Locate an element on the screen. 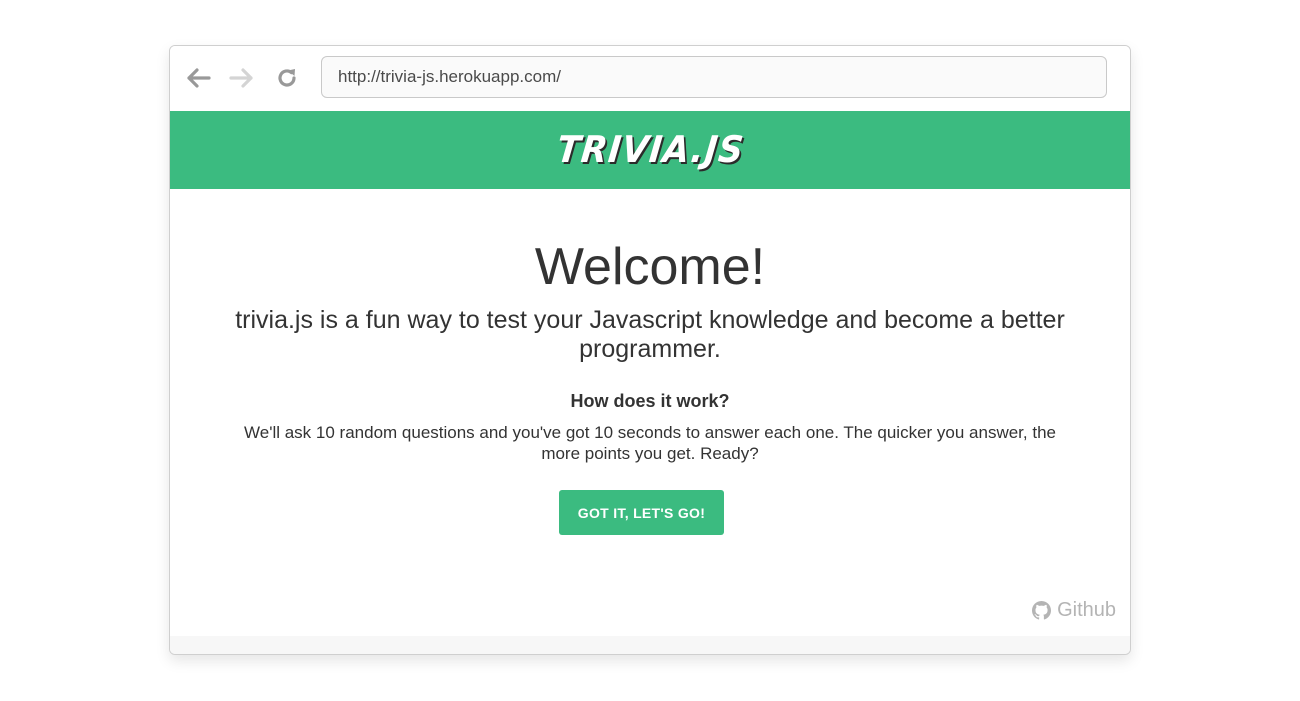  page-title: Welcome! is located at coordinates (650, 267).